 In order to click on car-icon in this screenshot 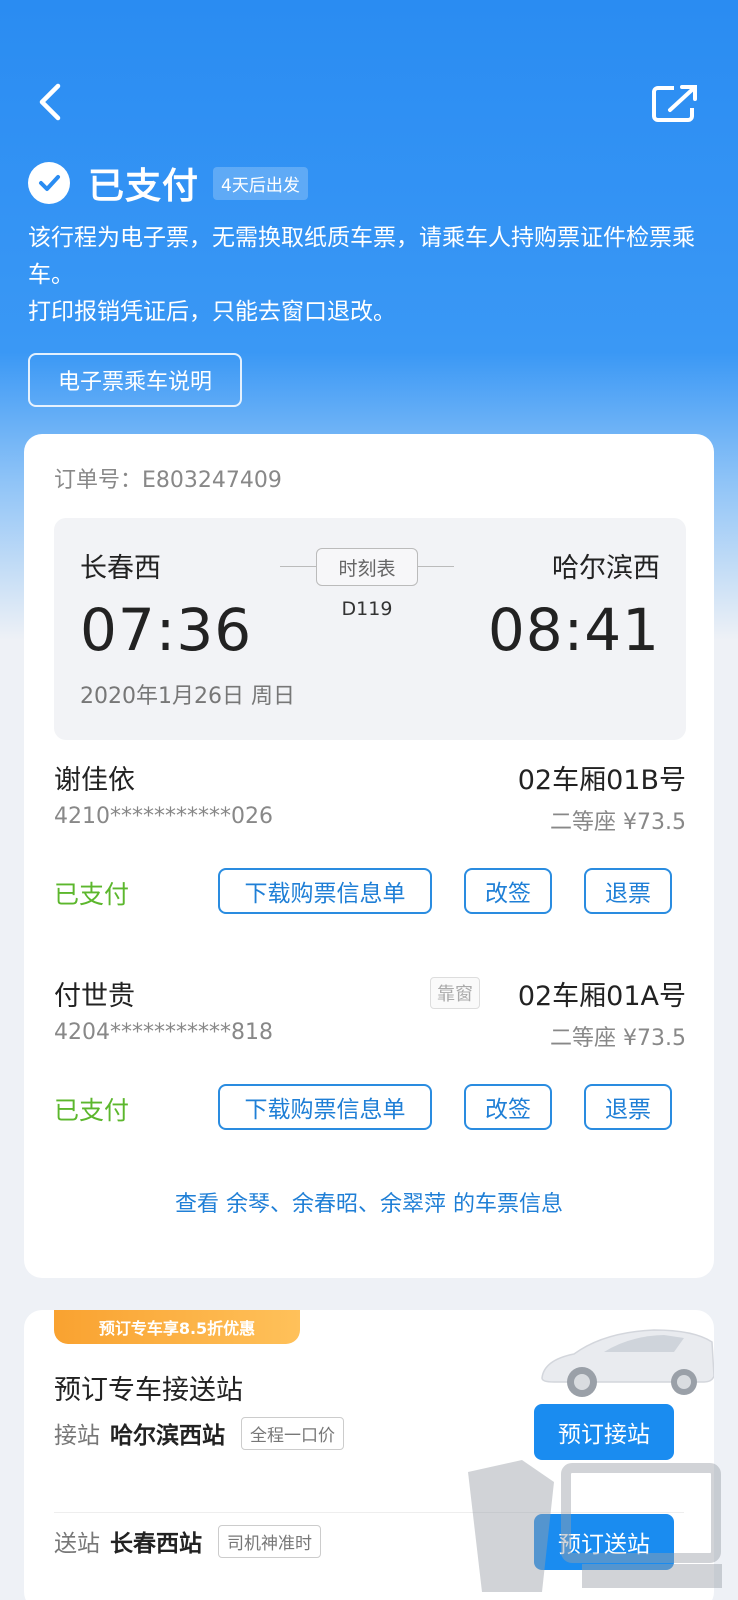, I will do `click(627, 1363)`.